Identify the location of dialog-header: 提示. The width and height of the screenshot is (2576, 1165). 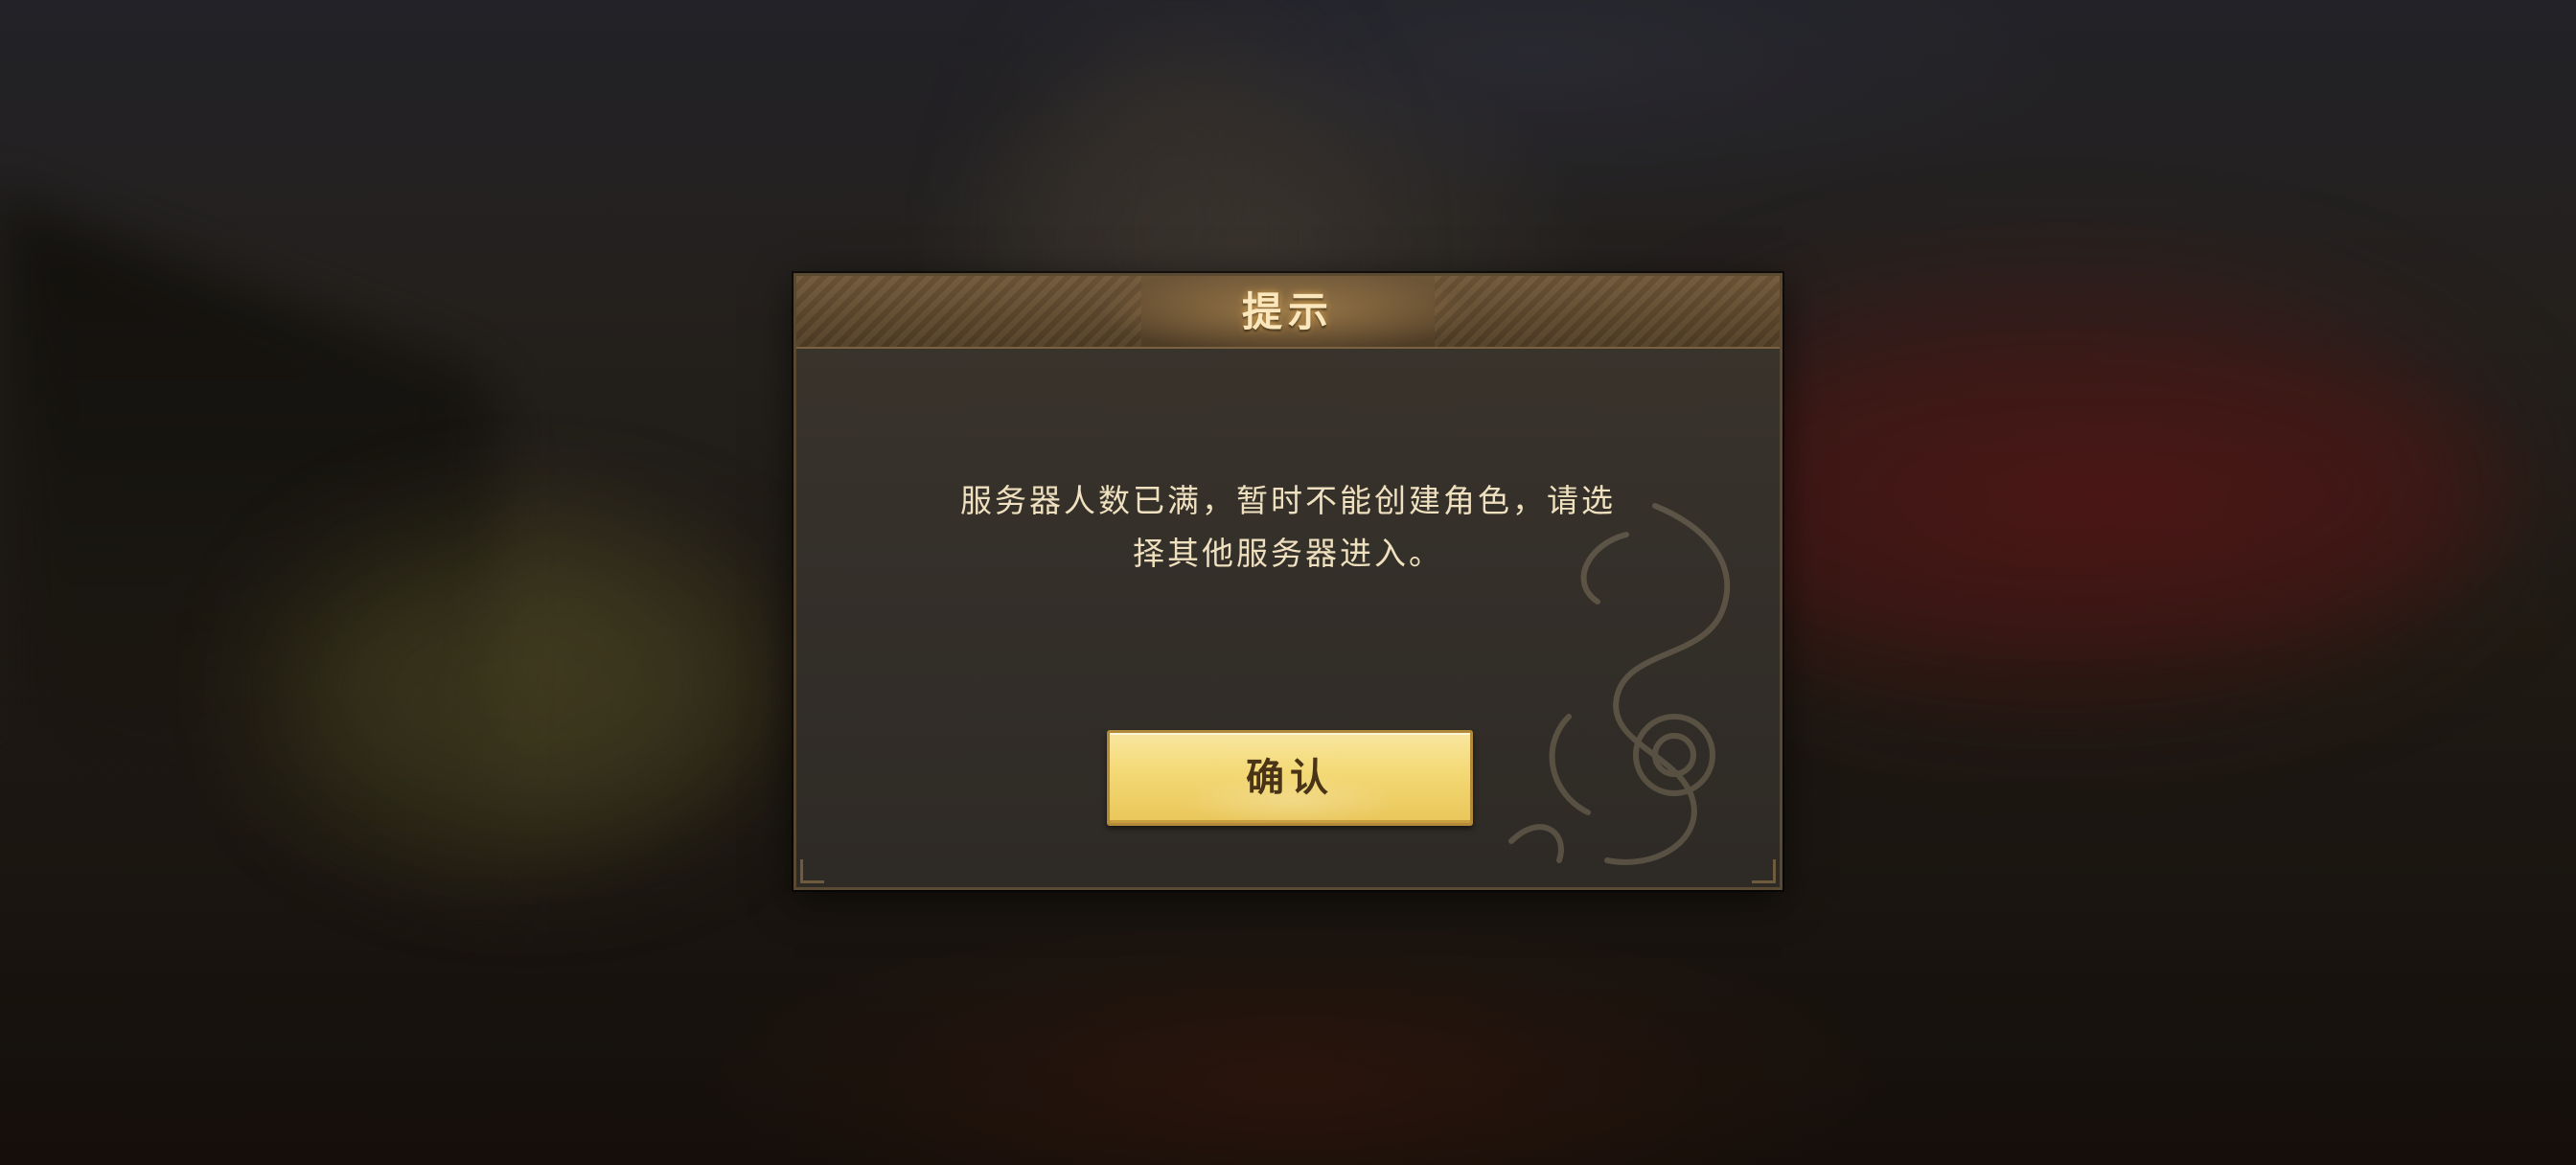
(1288, 312).